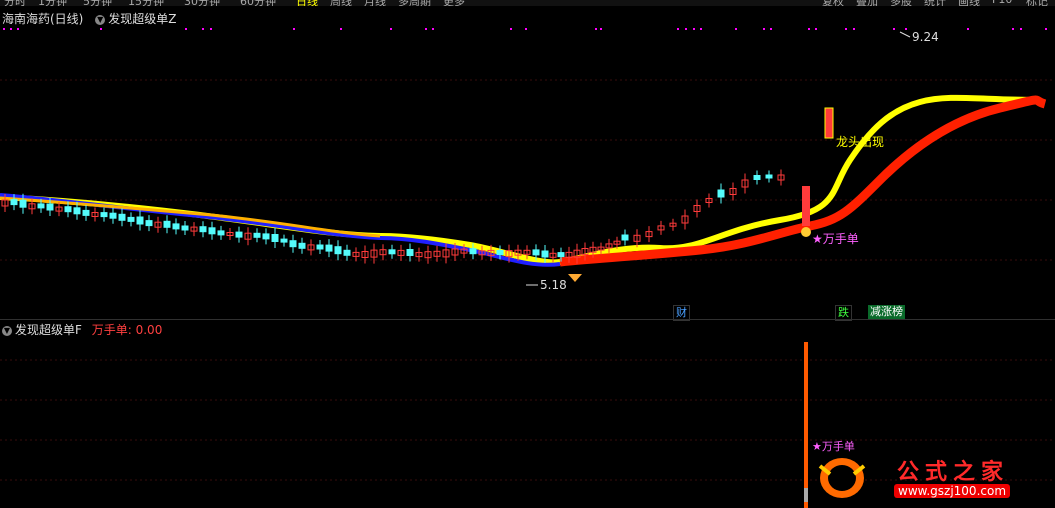 The width and height of the screenshot is (1055, 508). I want to click on logo-title: 公式之家, so click(953, 472).